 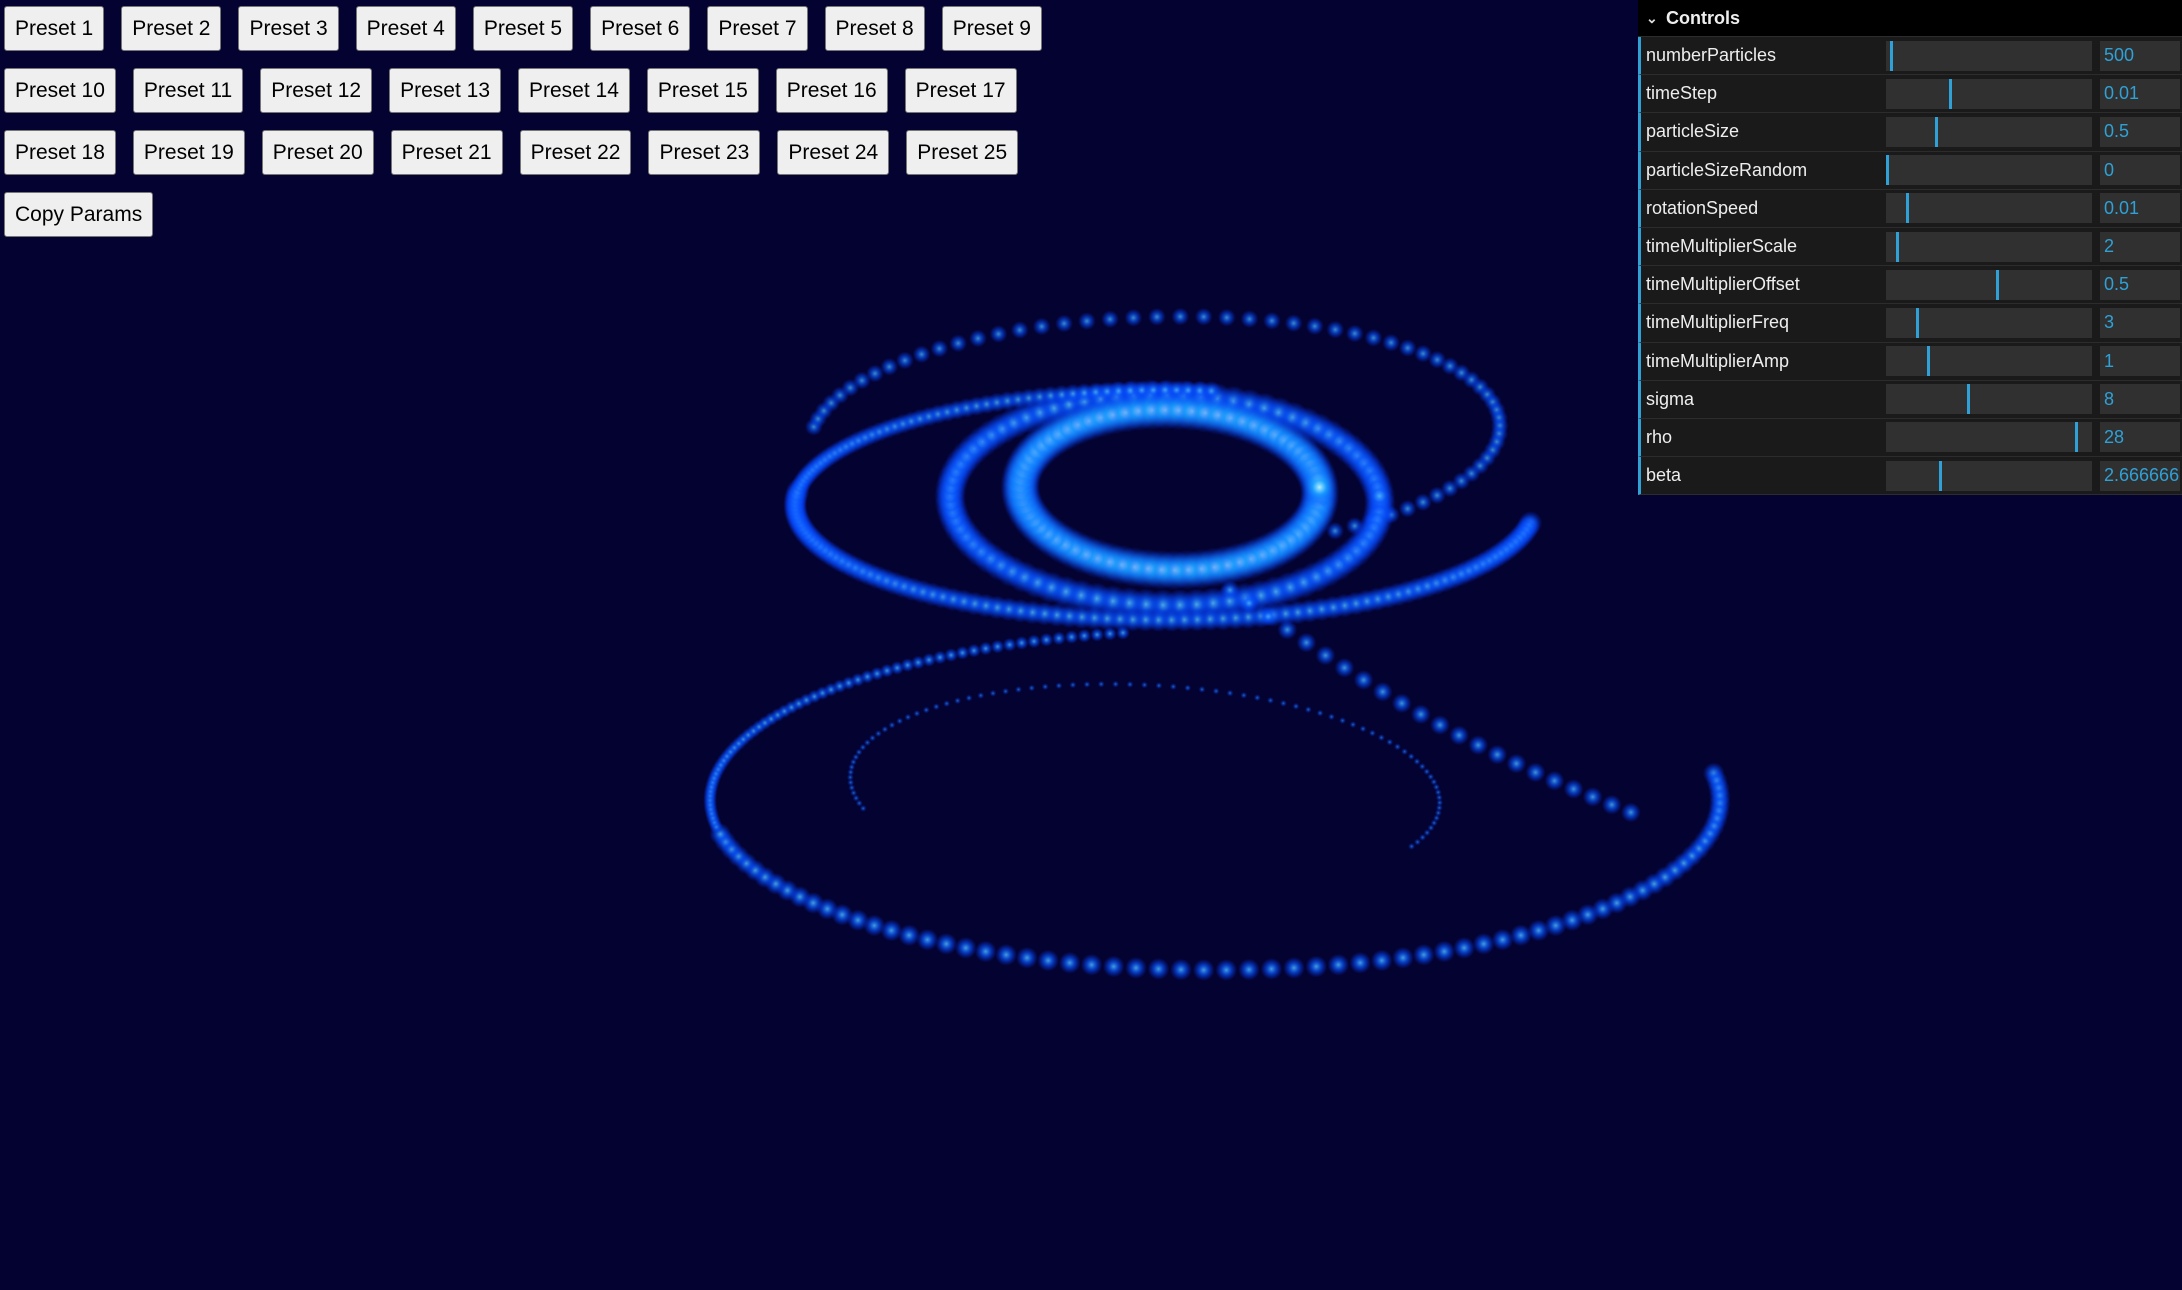 I want to click on preset-10-button: Preset 10, so click(x=60, y=90).